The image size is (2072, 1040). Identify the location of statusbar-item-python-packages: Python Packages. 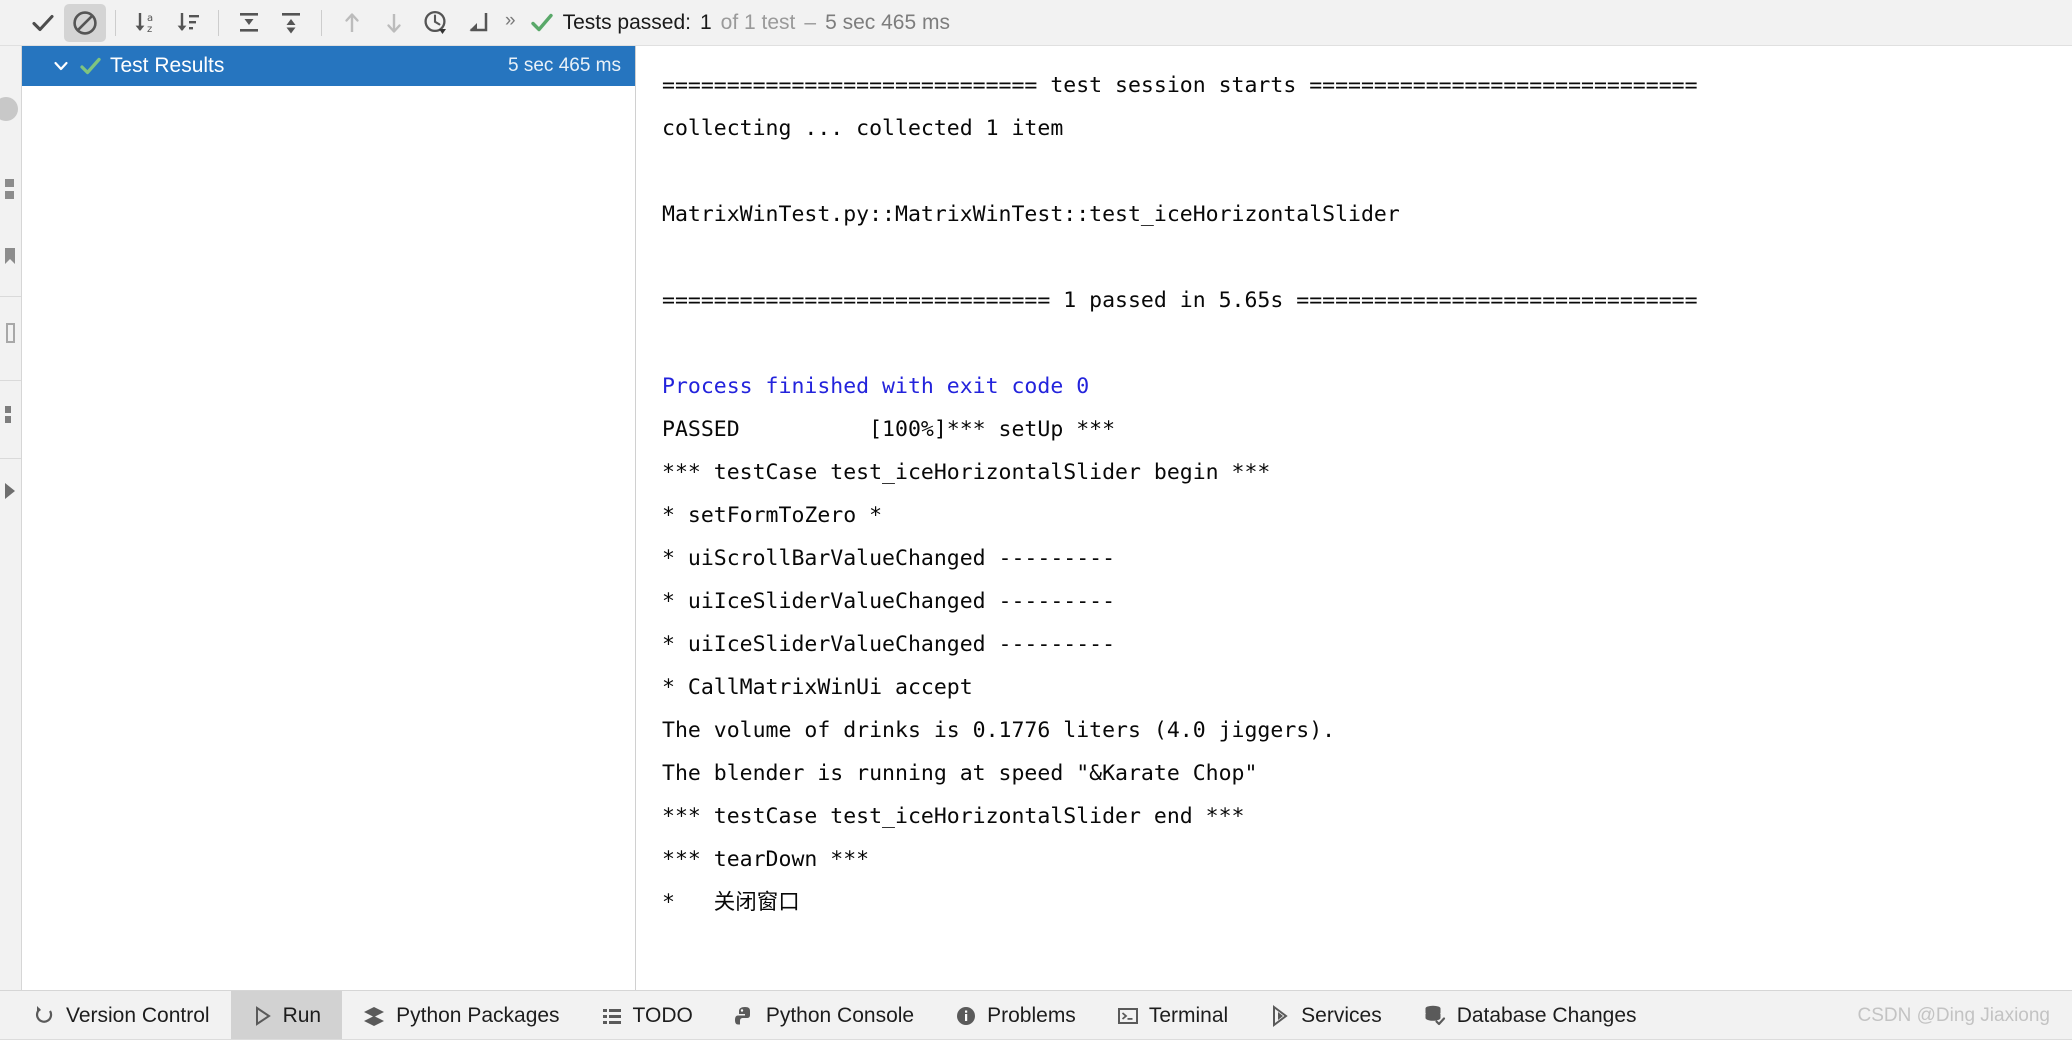
(461, 1015).